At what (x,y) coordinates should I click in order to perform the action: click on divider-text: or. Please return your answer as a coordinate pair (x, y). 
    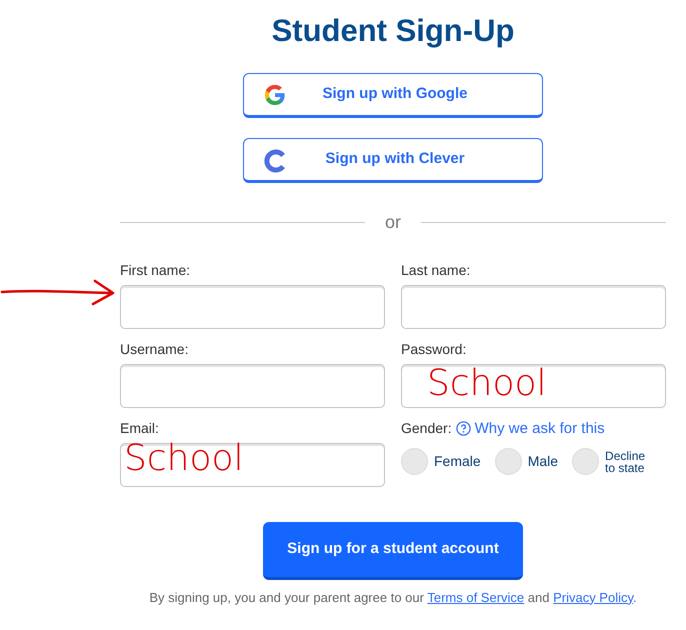
    Looking at the image, I should click on (393, 222).